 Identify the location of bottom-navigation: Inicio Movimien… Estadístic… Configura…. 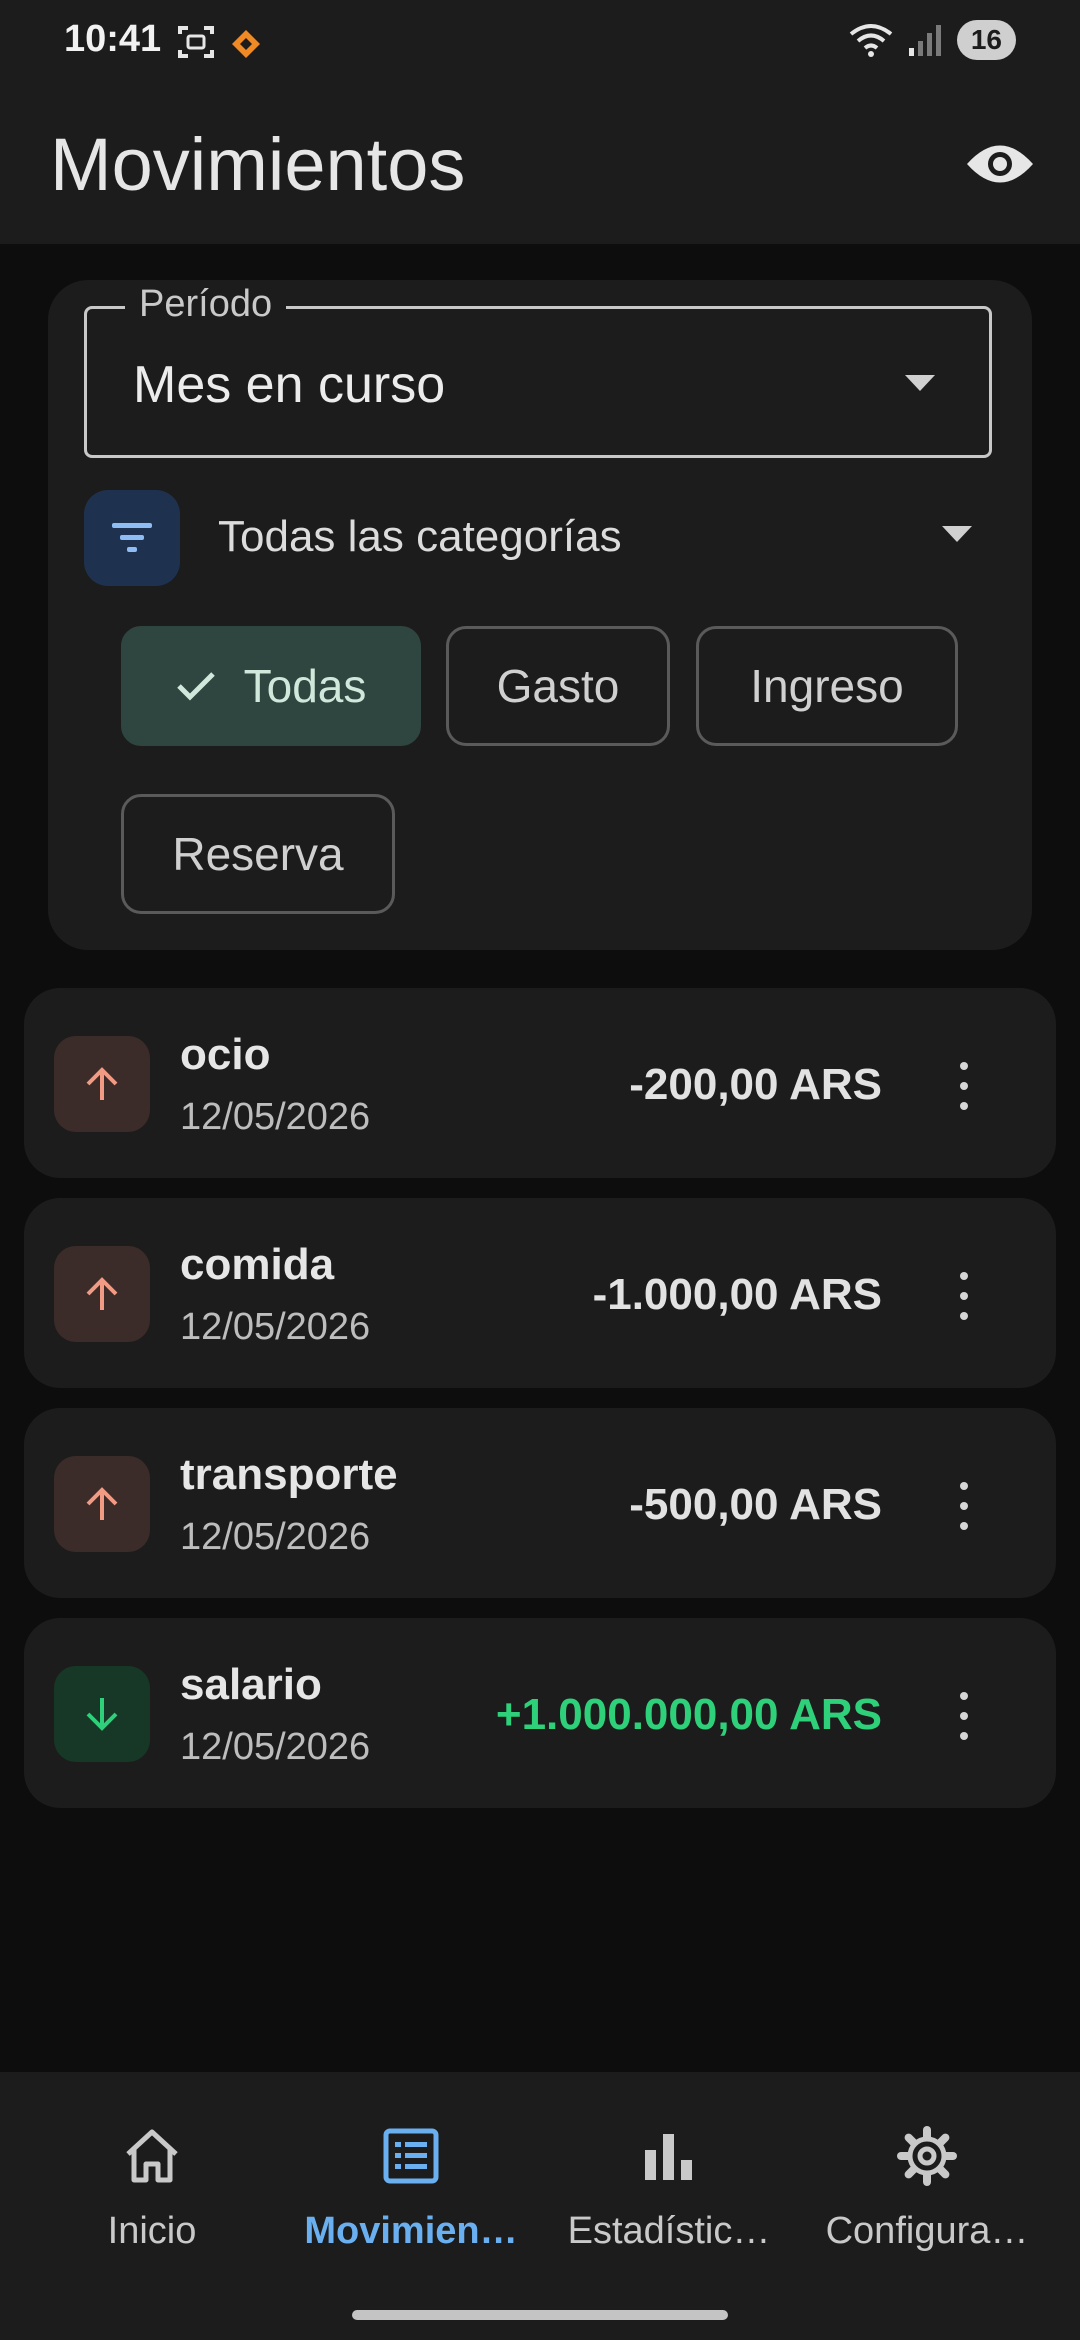
(540, 2206).